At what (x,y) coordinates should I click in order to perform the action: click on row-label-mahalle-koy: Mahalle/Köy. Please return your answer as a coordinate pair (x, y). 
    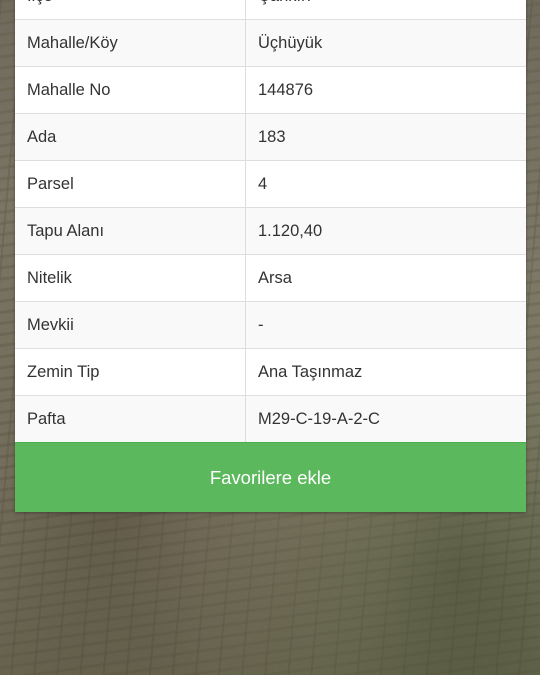
    Looking at the image, I should click on (130, 43).